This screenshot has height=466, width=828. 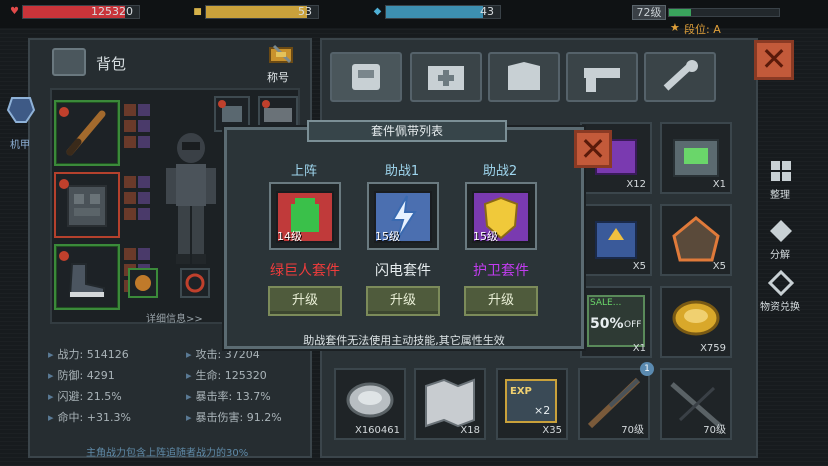 What do you see at coordinates (242, 354) in the screenshot?
I see `stat-value: 37204` at bounding box center [242, 354].